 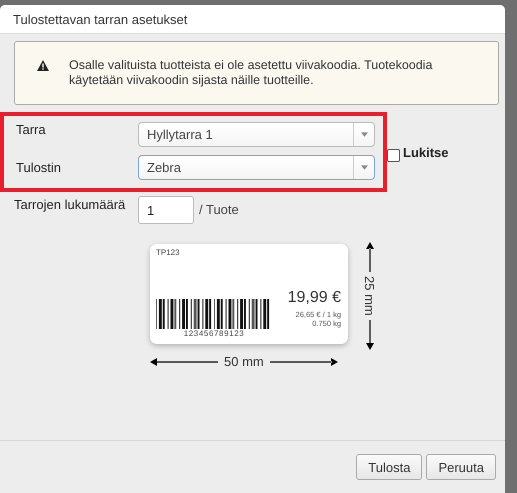 What do you see at coordinates (393, 155) in the screenshot?
I see `lock-checkbox` at bounding box center [393, 155].